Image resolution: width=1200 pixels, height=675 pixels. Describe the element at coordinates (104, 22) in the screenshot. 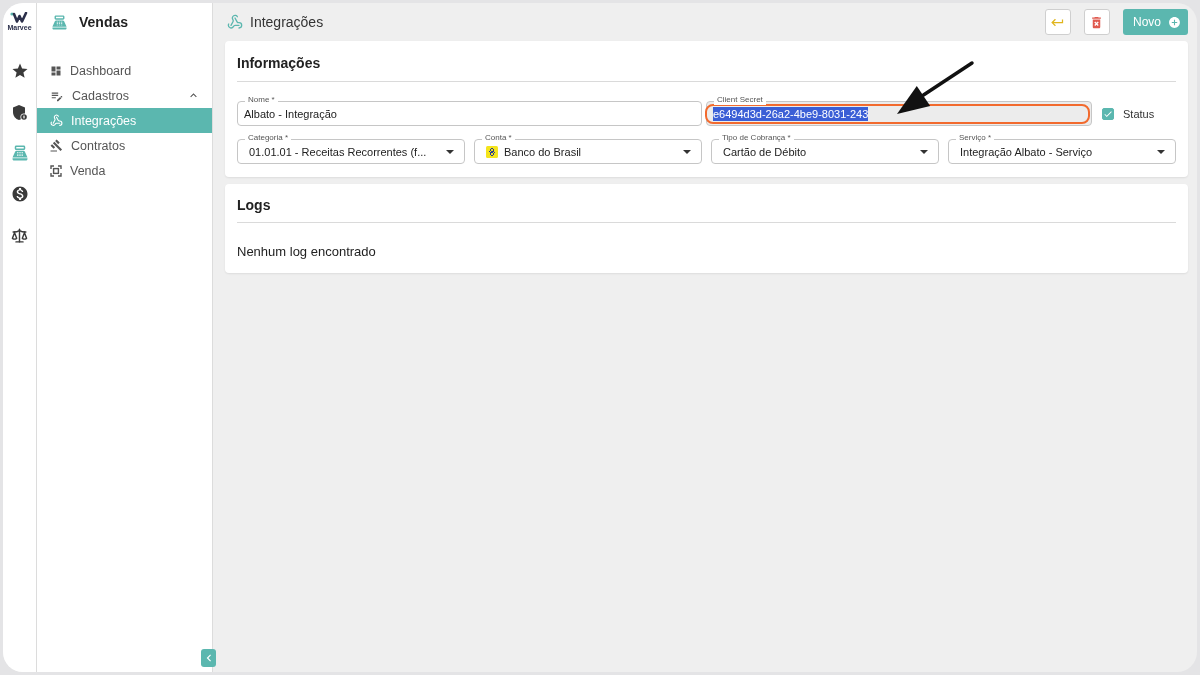

I see `sidebar-title: Vendas` at that location.